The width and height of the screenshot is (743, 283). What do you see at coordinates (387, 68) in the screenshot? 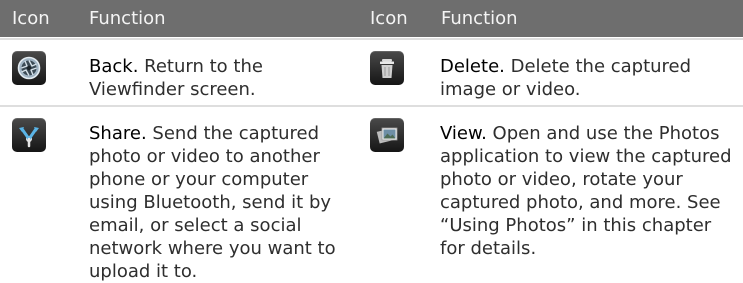
I see `trash-icon` at bounding box center [387, 68].